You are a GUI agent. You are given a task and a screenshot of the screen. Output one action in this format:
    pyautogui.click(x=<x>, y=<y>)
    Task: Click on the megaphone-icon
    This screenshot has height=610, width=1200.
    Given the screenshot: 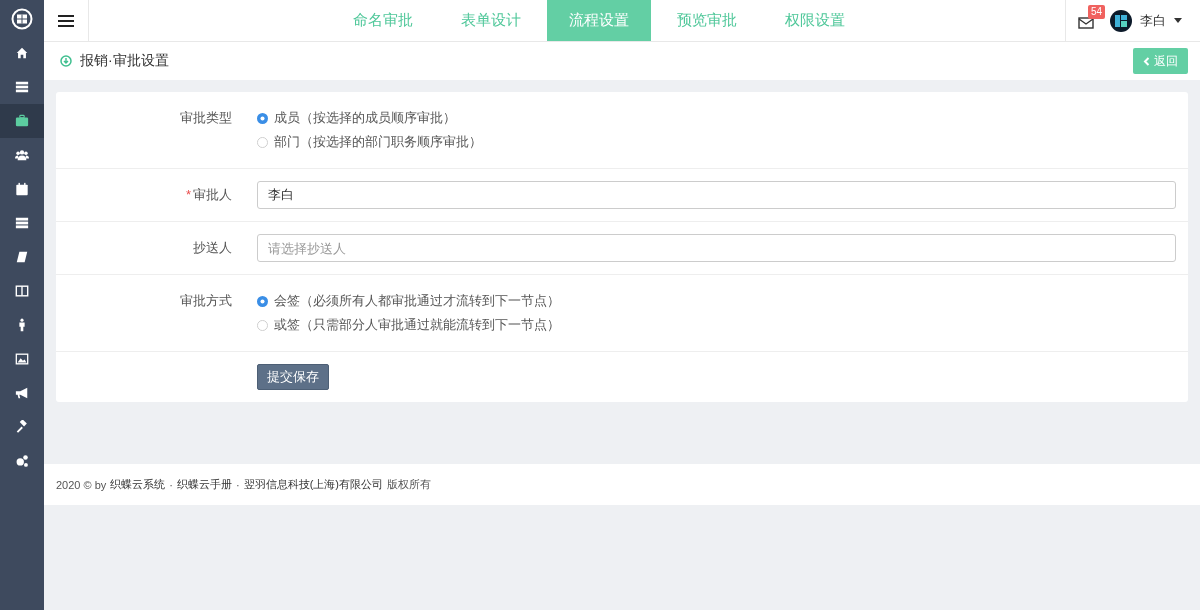 What is the action you would take?
    pyautogui.click(x=22, y=393)
    